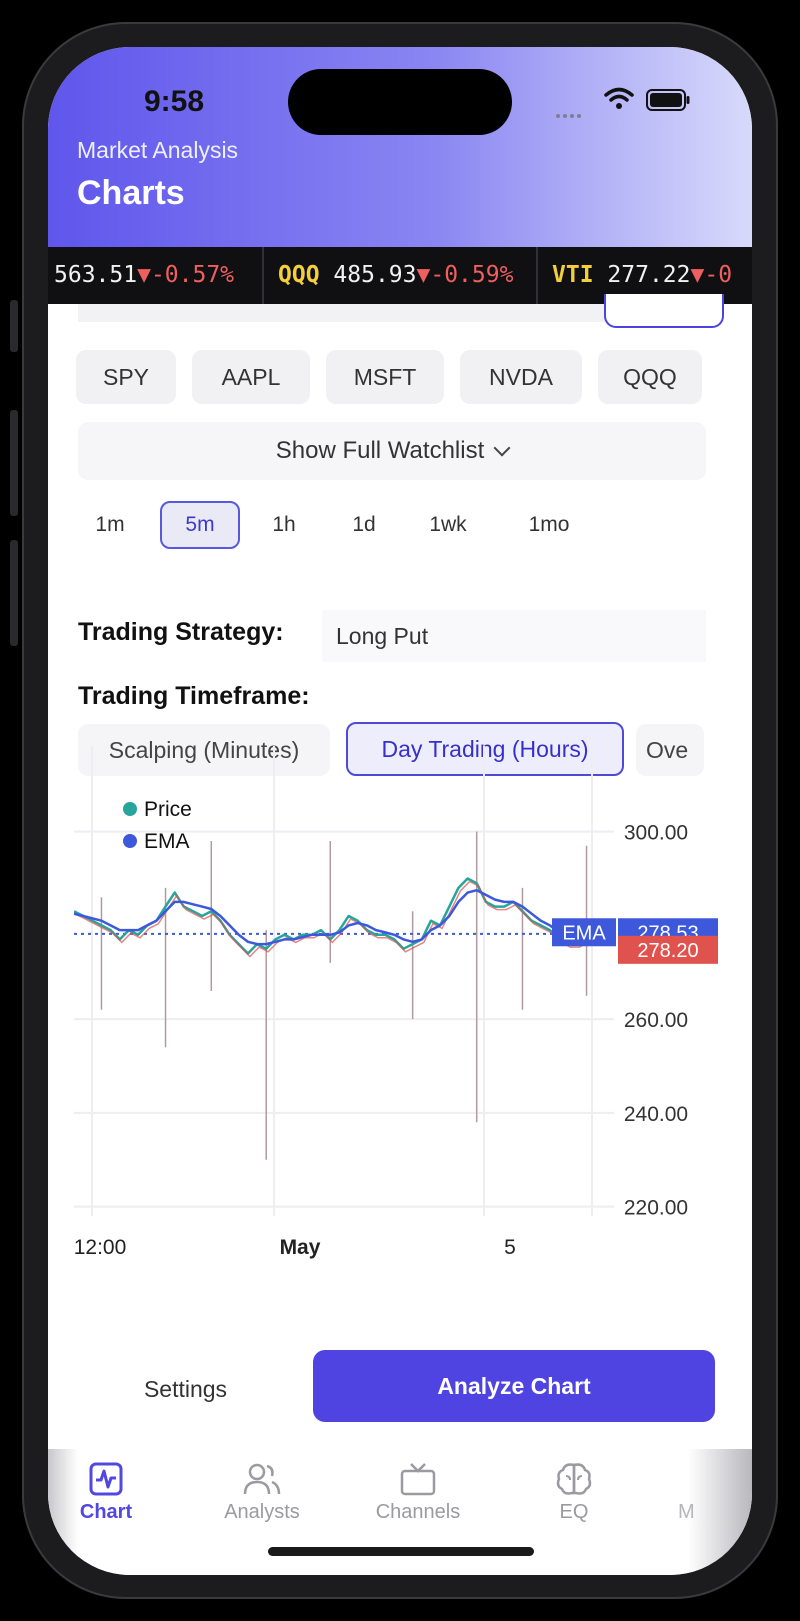 The height and width of the screenshot is (1621, 800). Describe the element at coordinates (448, 525) in the screenshot. I see `interval-1wk: 1wk` at that location.